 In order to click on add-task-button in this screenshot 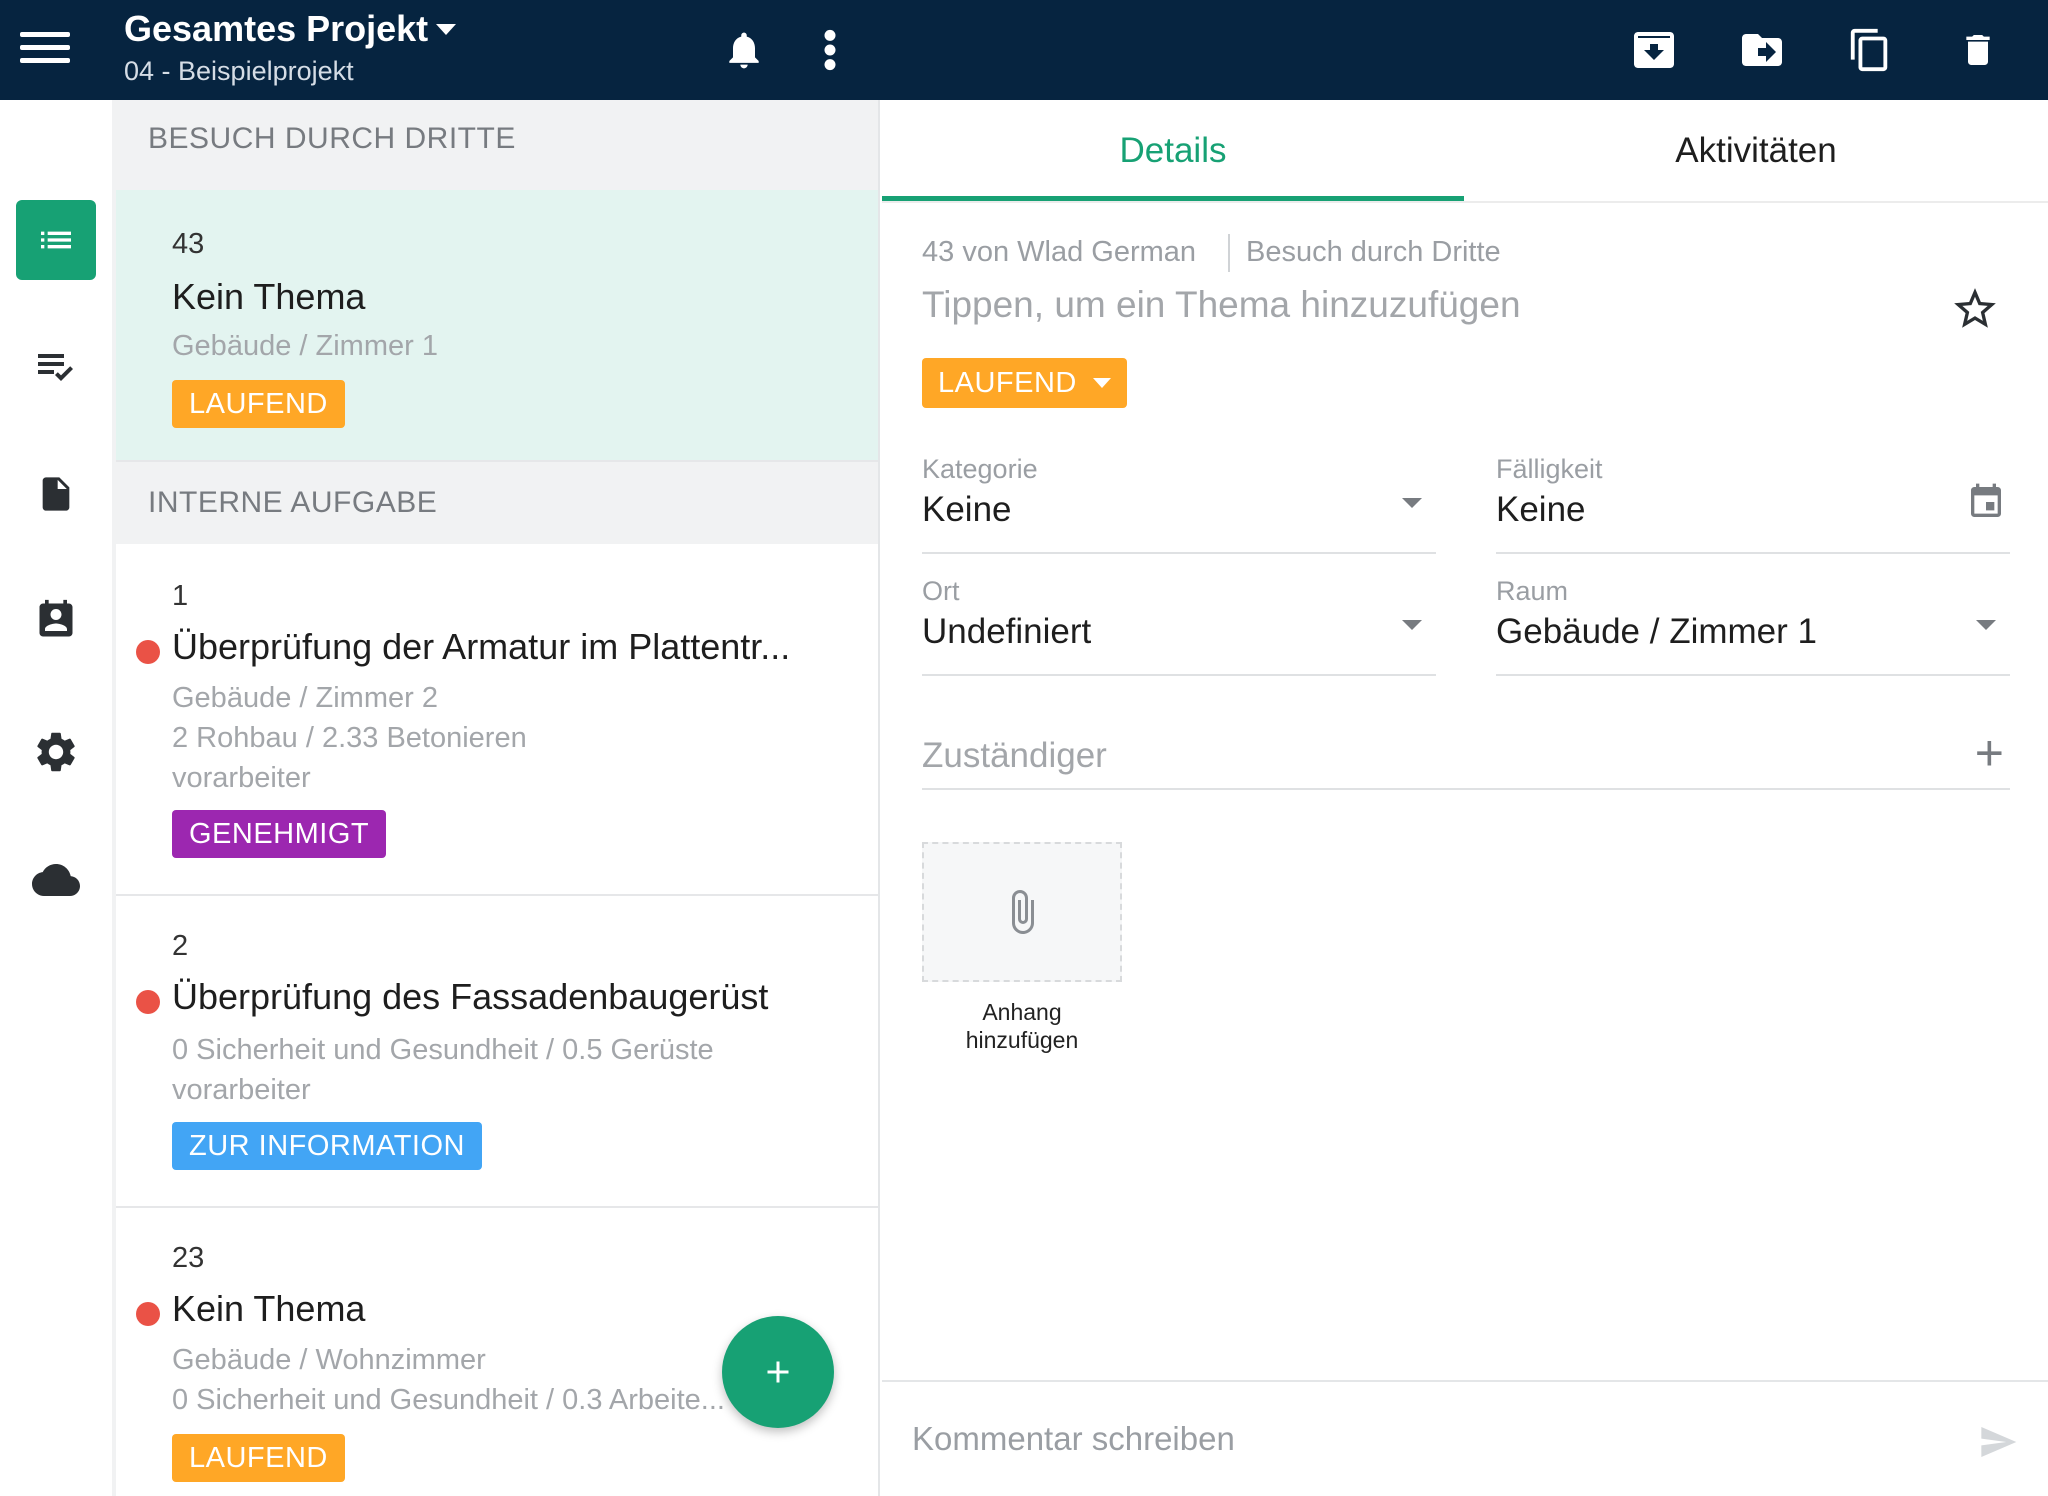, I will do `click(778, 1372)`.